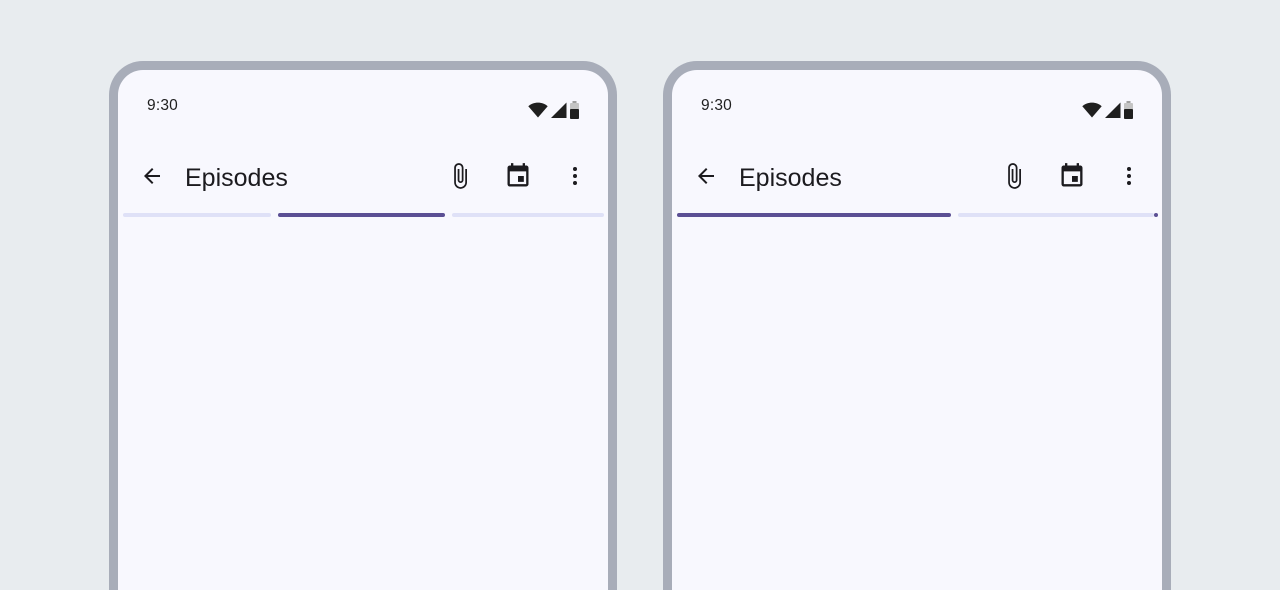  I want to click on segmented-progress-indicator, so click(363, 215).